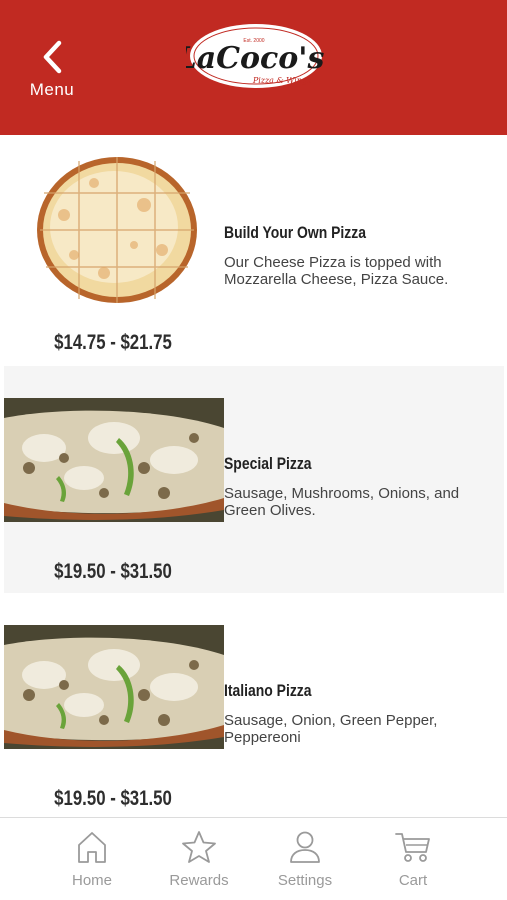 The image size is (507, 900). I want to click on tab-rewards-label: Rewards, so click(199, 880).